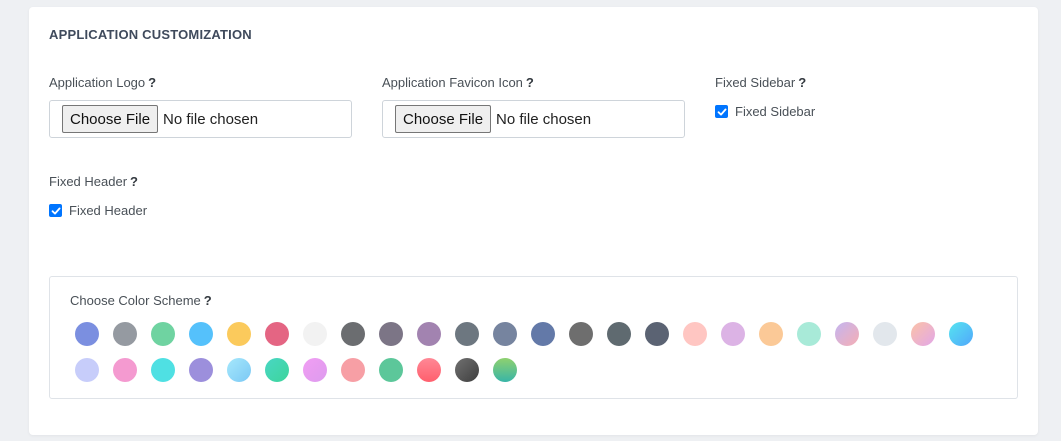 The width and height of the screenshot is (1061, 441). I want to click on fixed-sidebar-label-text: Fixed Sidebar, so click(755, 82).